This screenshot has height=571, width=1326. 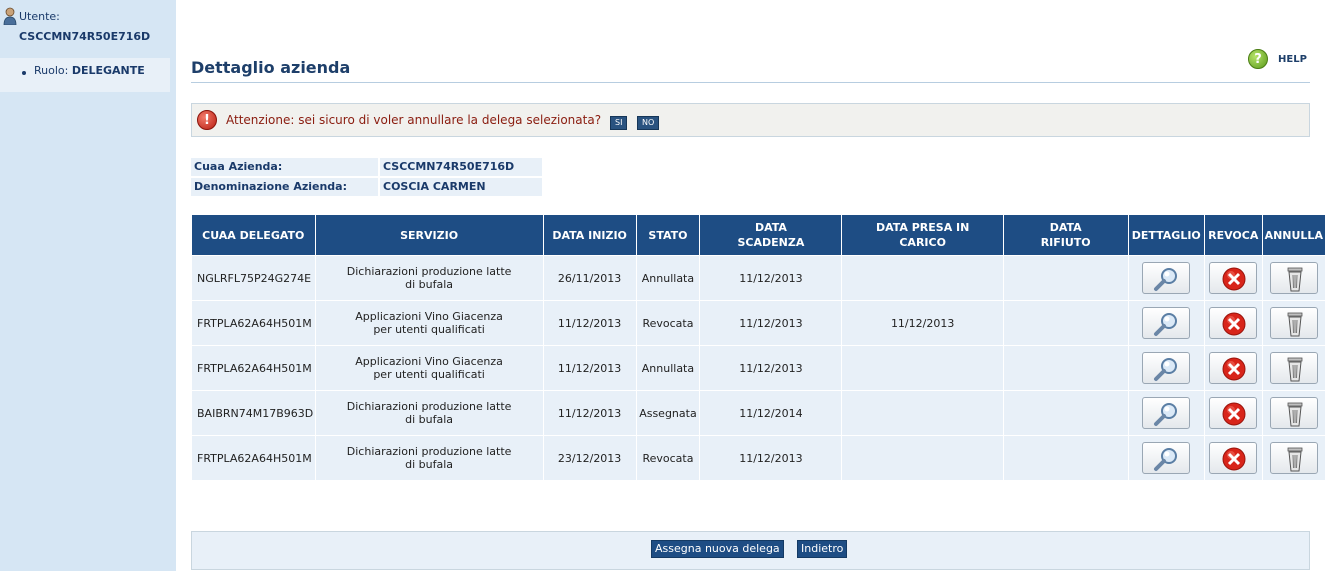 I want to click on cuaa-value: CSCCMN74R50E716D, so click(x=461, y=167).